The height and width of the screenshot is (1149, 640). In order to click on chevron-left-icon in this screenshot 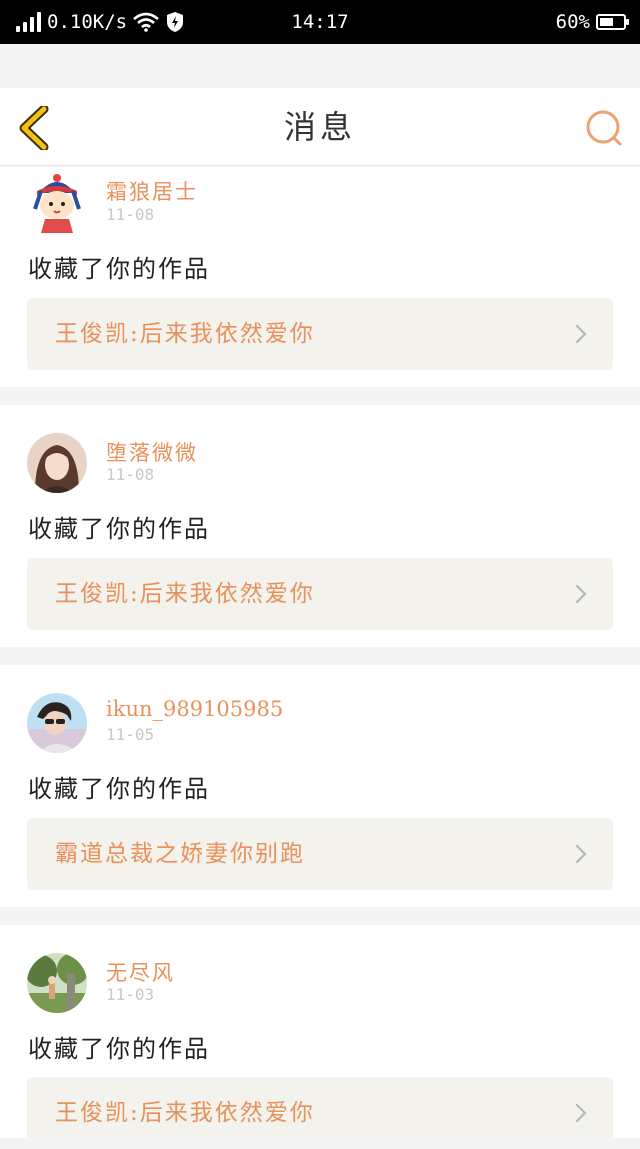, I will do `click(34, 128)`.